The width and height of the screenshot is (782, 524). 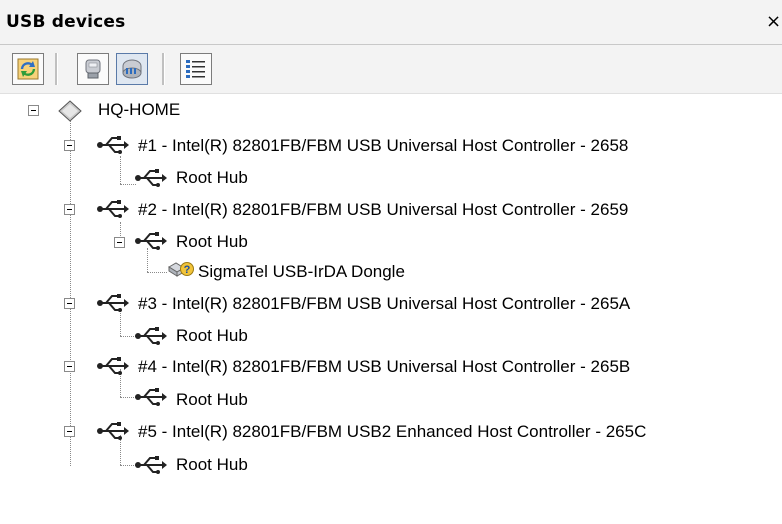 I want to click on list-icon, so click(x=195, y=69).